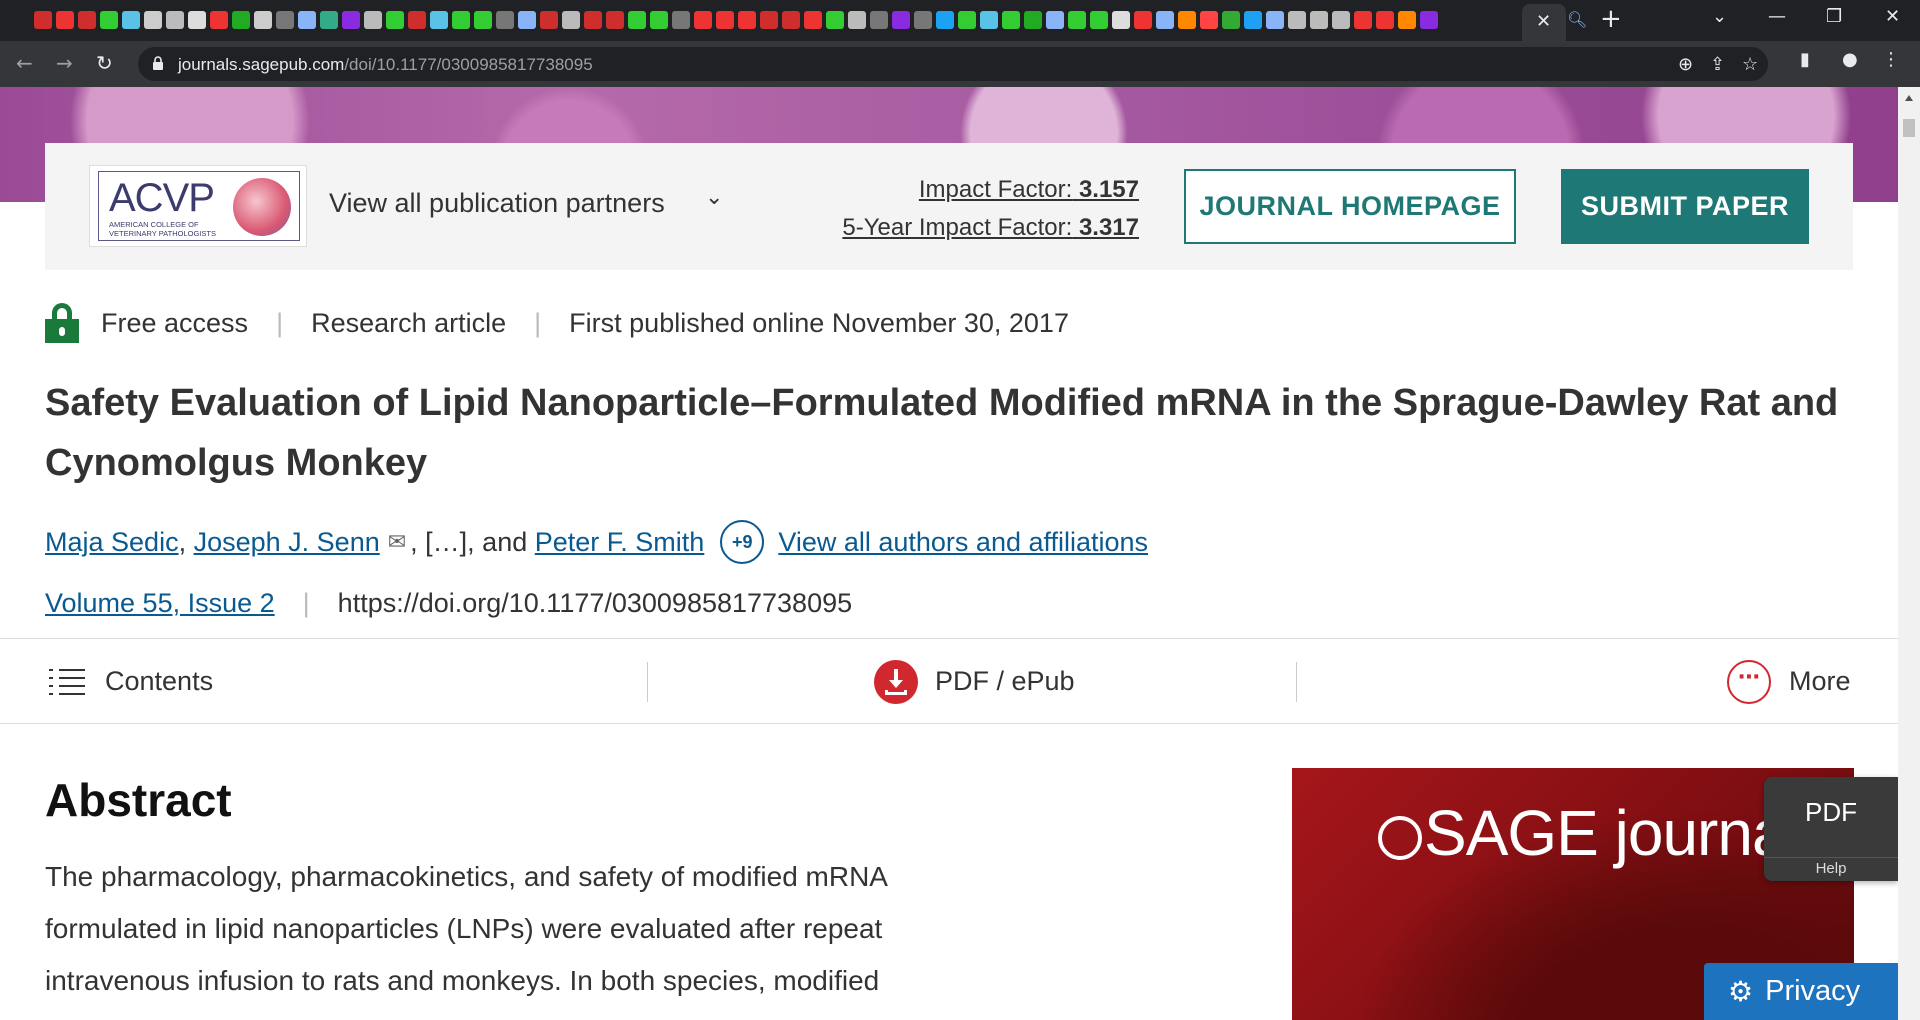  What do you see at coordinates (1750, 64) in the screenshot?
I see `bookmark-star-icon: ☆` at bounding box center [1750, 64].